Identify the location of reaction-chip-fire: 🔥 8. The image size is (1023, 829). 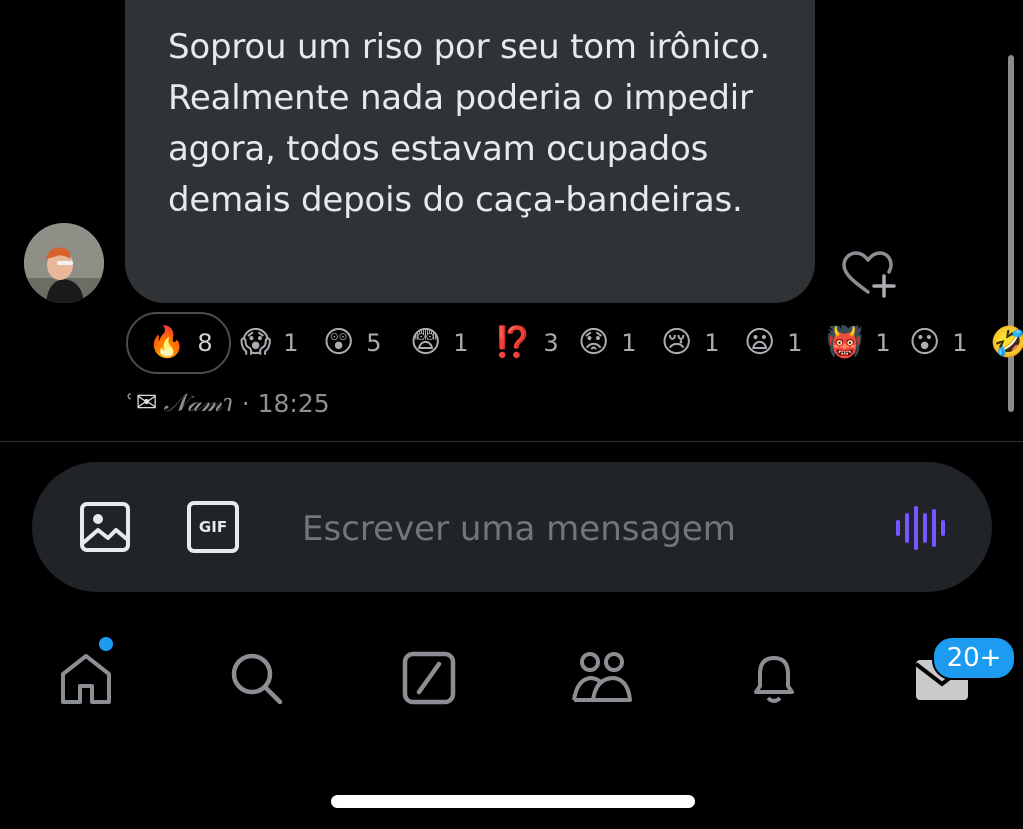
(178, 343).